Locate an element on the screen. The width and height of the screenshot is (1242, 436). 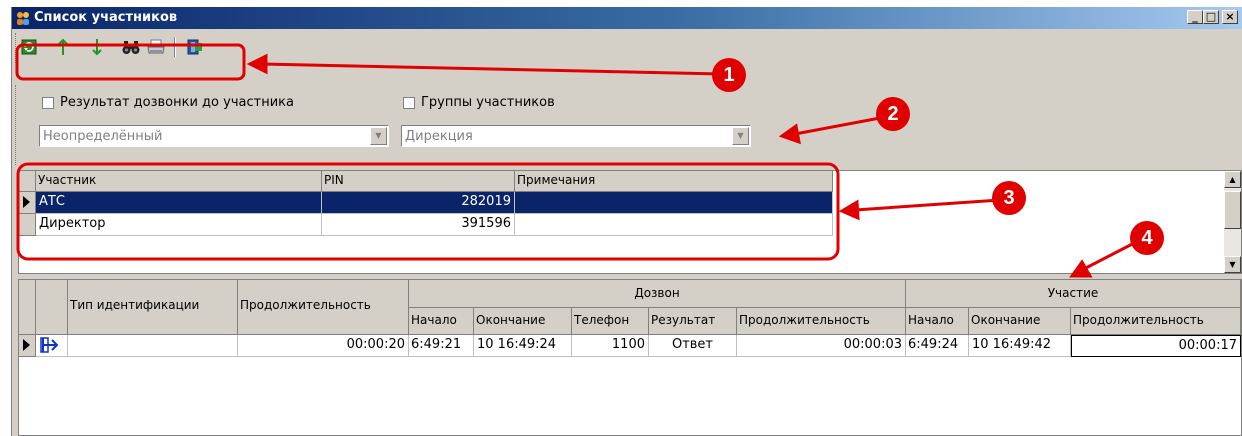
exit-button is located at coordinates (195, 47).